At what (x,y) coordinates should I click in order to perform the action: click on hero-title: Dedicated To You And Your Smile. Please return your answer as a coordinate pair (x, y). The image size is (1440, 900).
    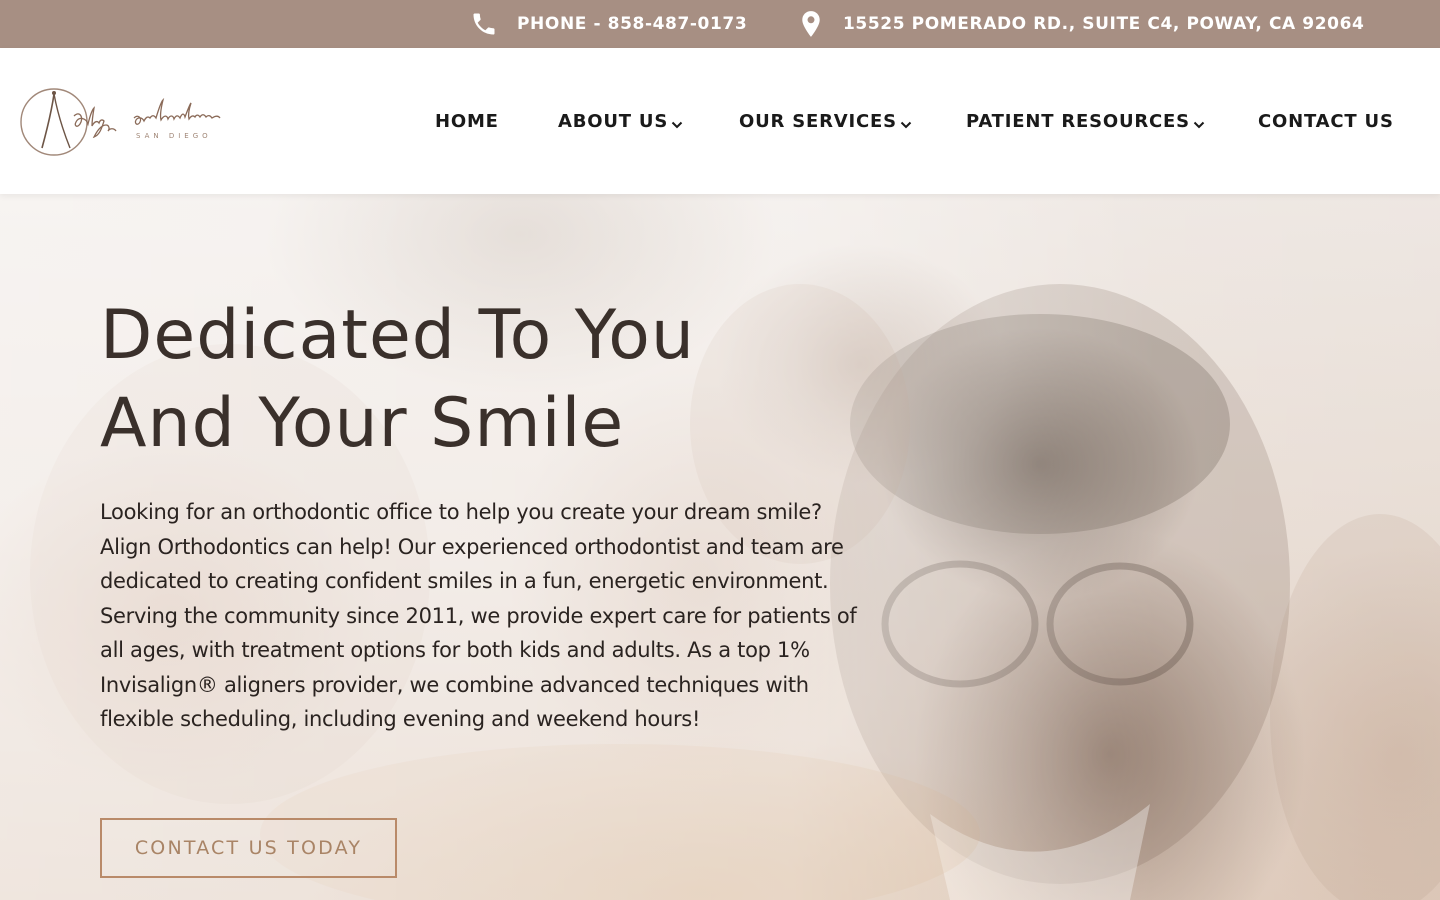
    Looking at the image, I should click on (480, 380).